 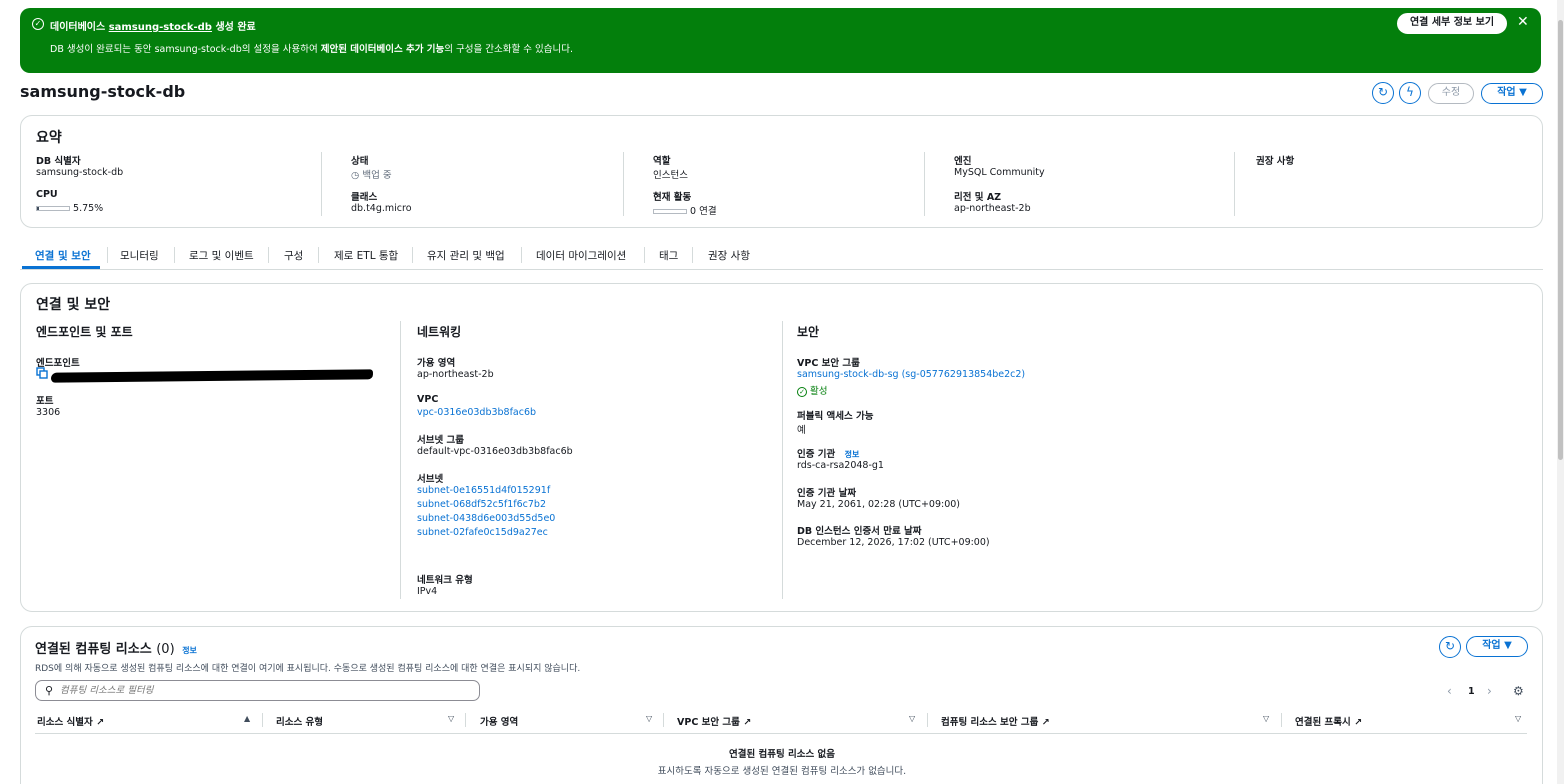 What do you see at coordinates (1523, 22) in the screenshot?
I see `close-icon: ✕` at bounding box center [1523, 22].